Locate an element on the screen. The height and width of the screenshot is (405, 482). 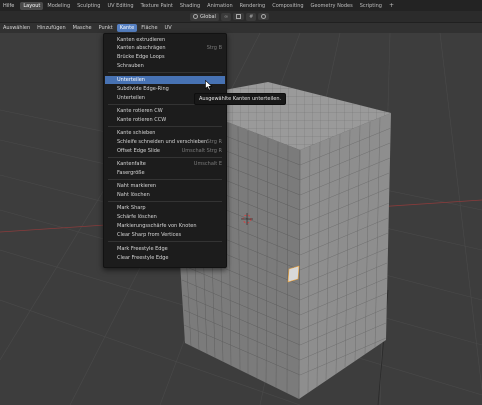
menu-item-clear-freestyle-edge: Clear Freestyle Edge is located at coordinates (165, 258).